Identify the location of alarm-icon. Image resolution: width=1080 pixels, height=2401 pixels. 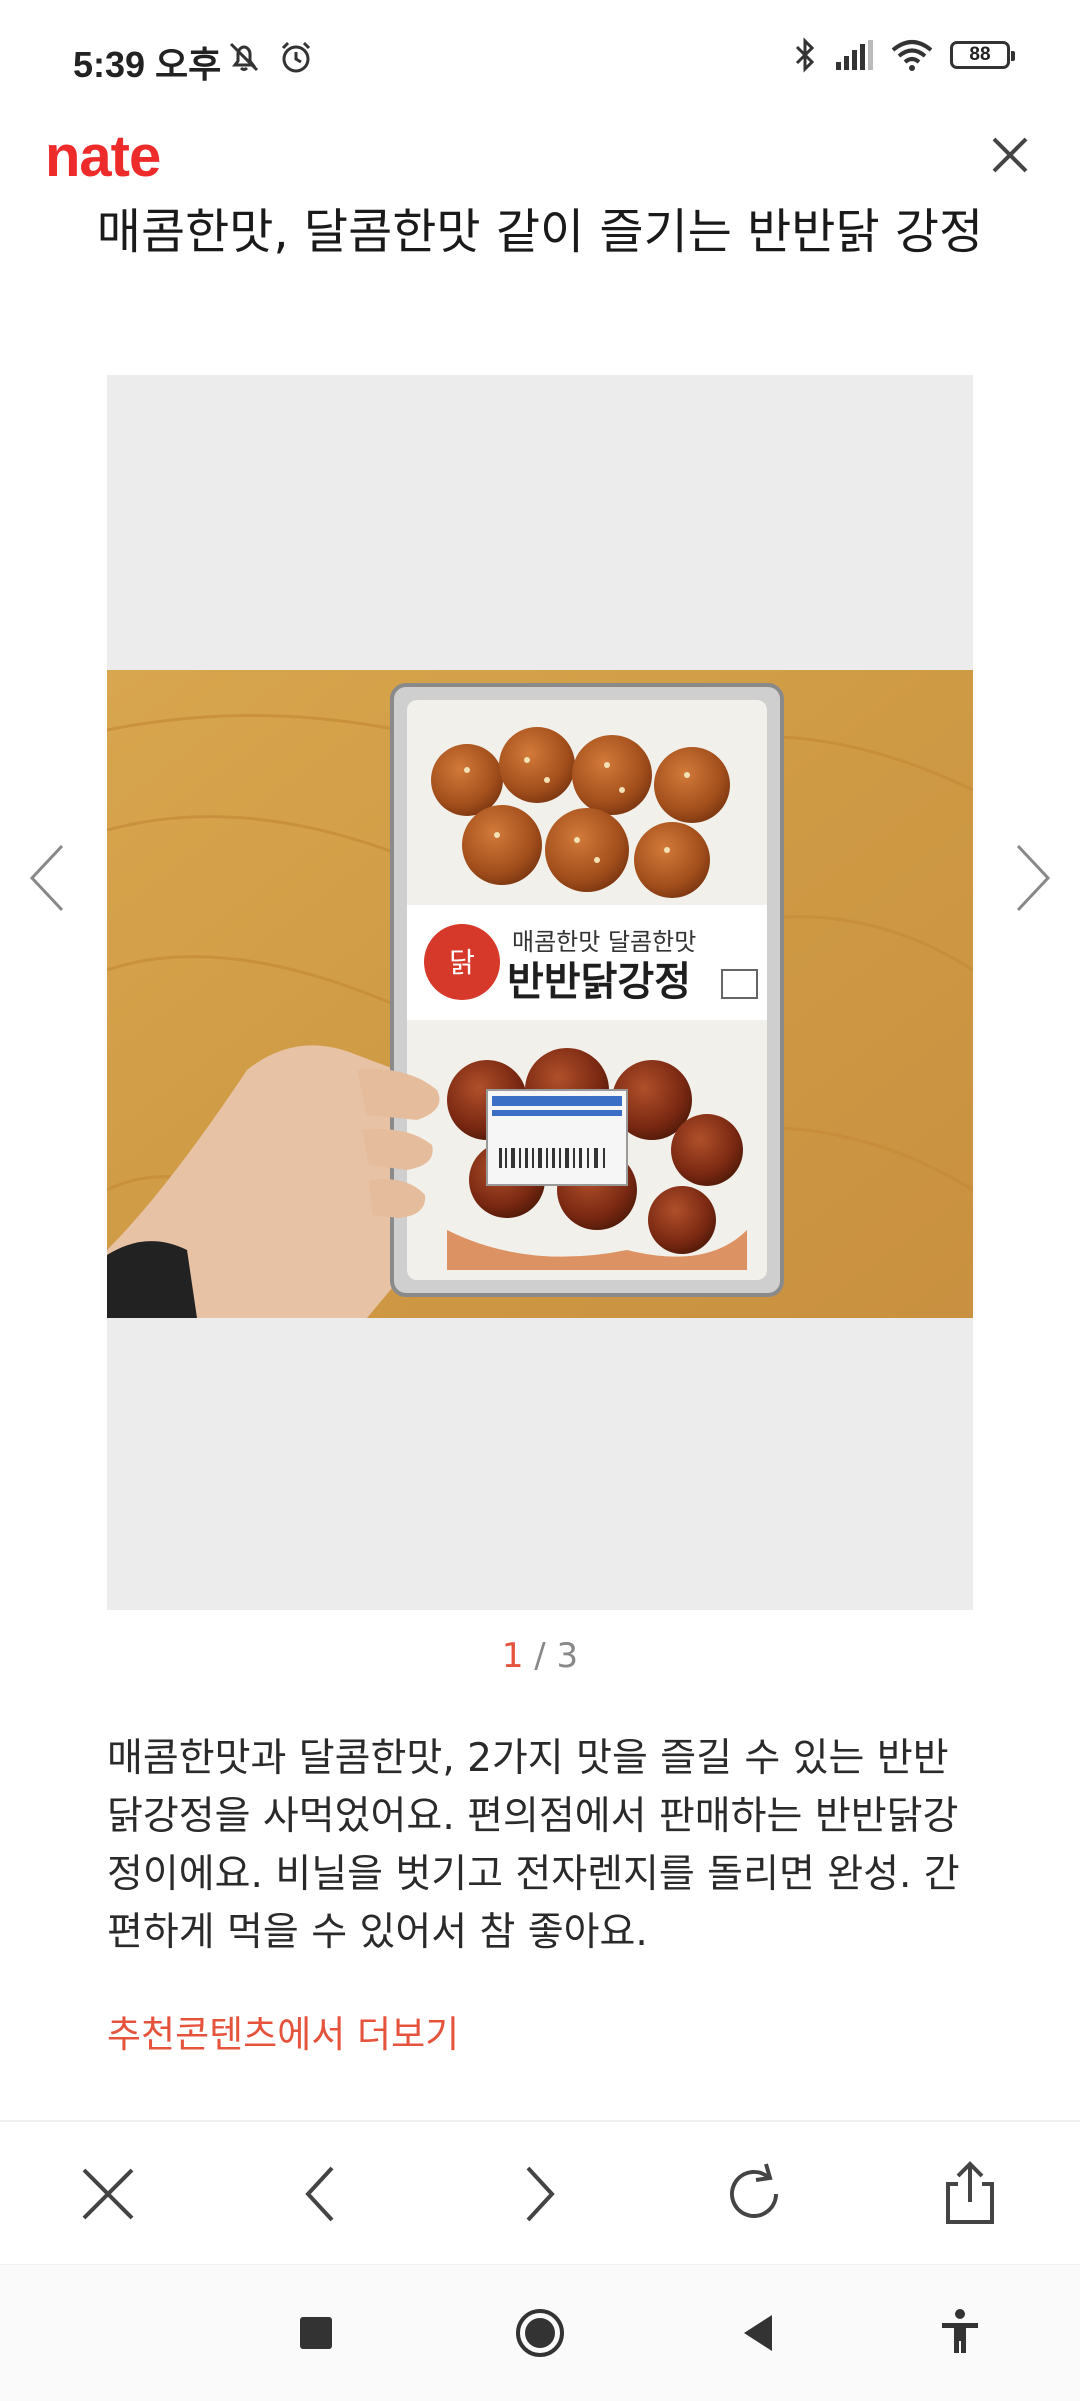
(296, 57).